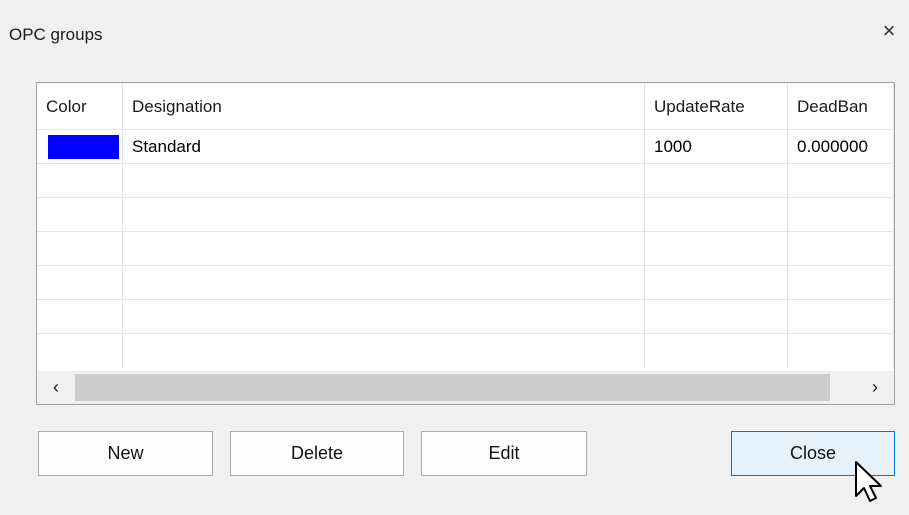 The width and height of the screenshot is (909, 515). Describe the element at coordinates (80, 106) in the screenshot. I see `column-header-color: Color` at that location.